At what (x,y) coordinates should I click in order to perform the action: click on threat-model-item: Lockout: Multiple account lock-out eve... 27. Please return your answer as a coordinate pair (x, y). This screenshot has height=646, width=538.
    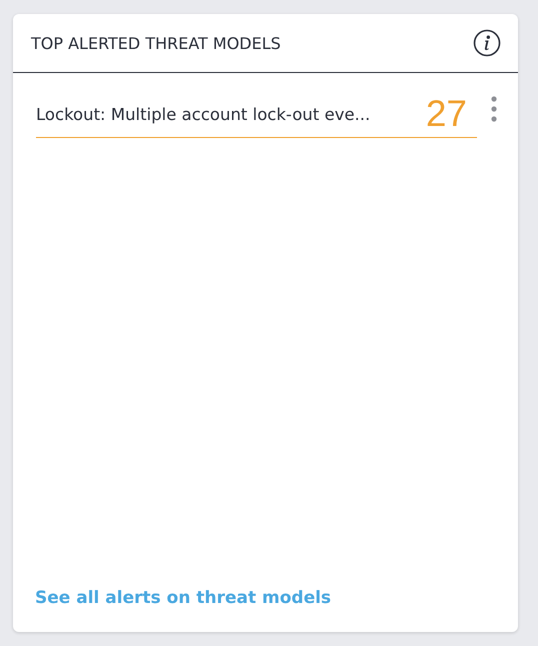
    Looking at the image, I should click on (256, 115).